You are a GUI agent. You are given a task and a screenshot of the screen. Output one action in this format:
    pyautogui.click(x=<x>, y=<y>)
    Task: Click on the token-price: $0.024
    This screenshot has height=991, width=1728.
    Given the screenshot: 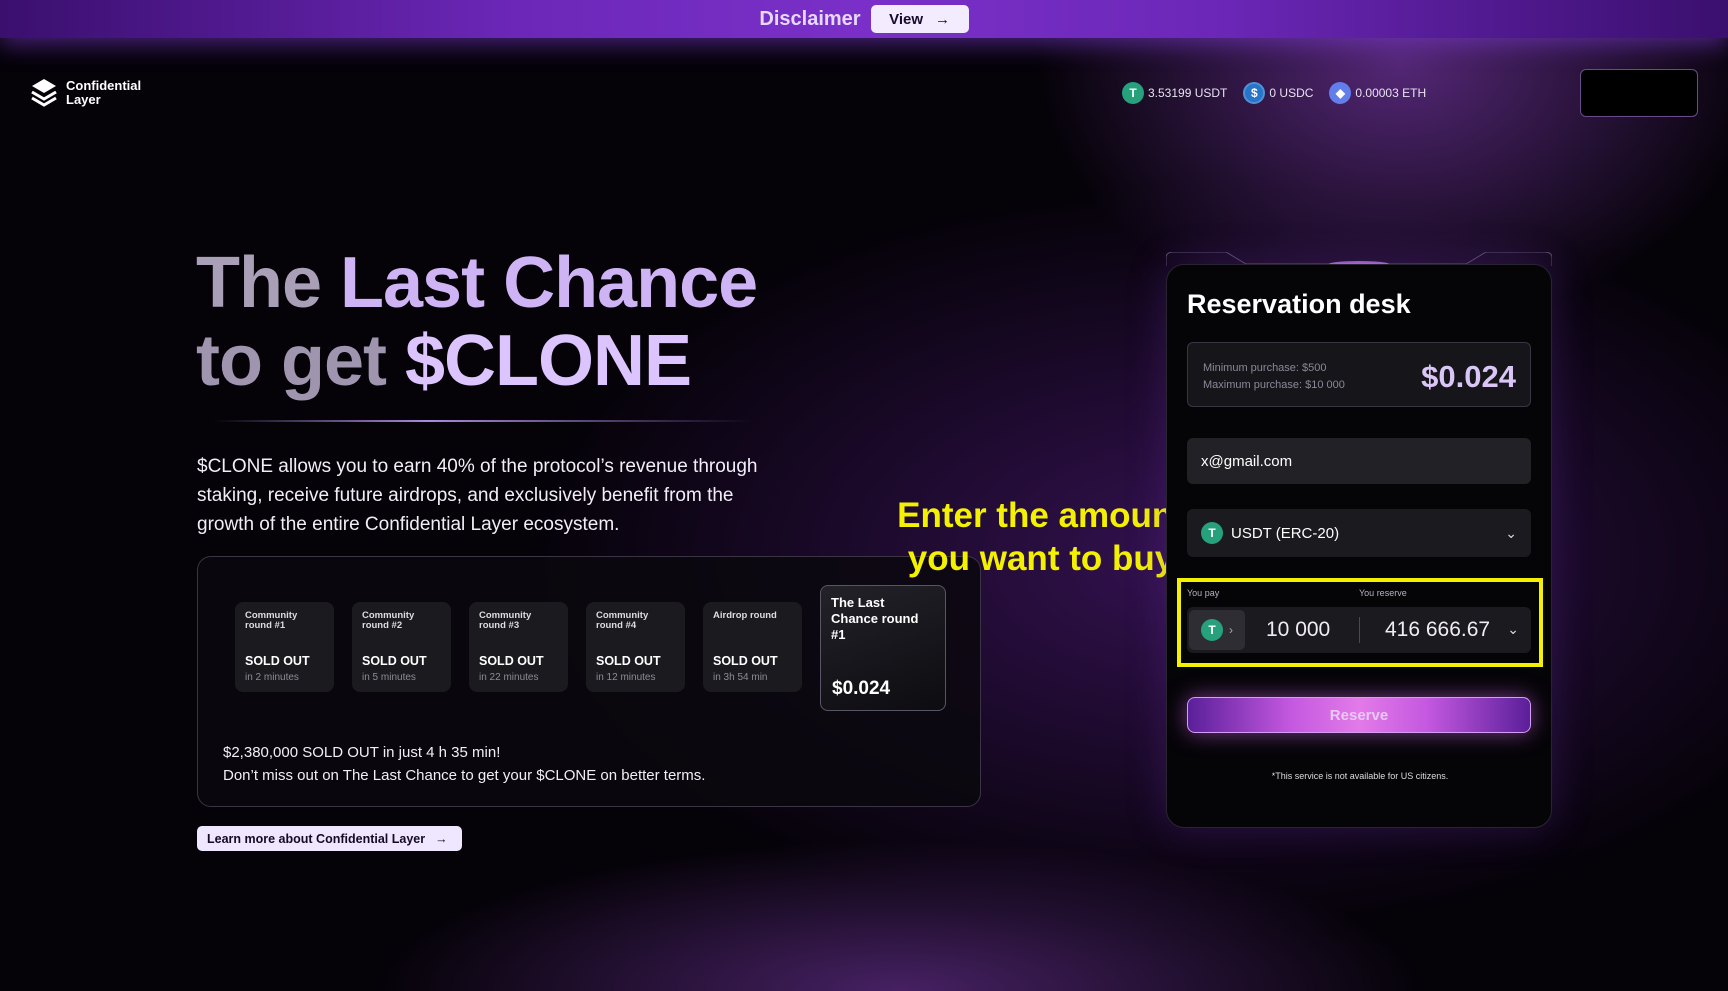 What is the action you would take?
    pyautogui.click(x=1468, y=376)
    